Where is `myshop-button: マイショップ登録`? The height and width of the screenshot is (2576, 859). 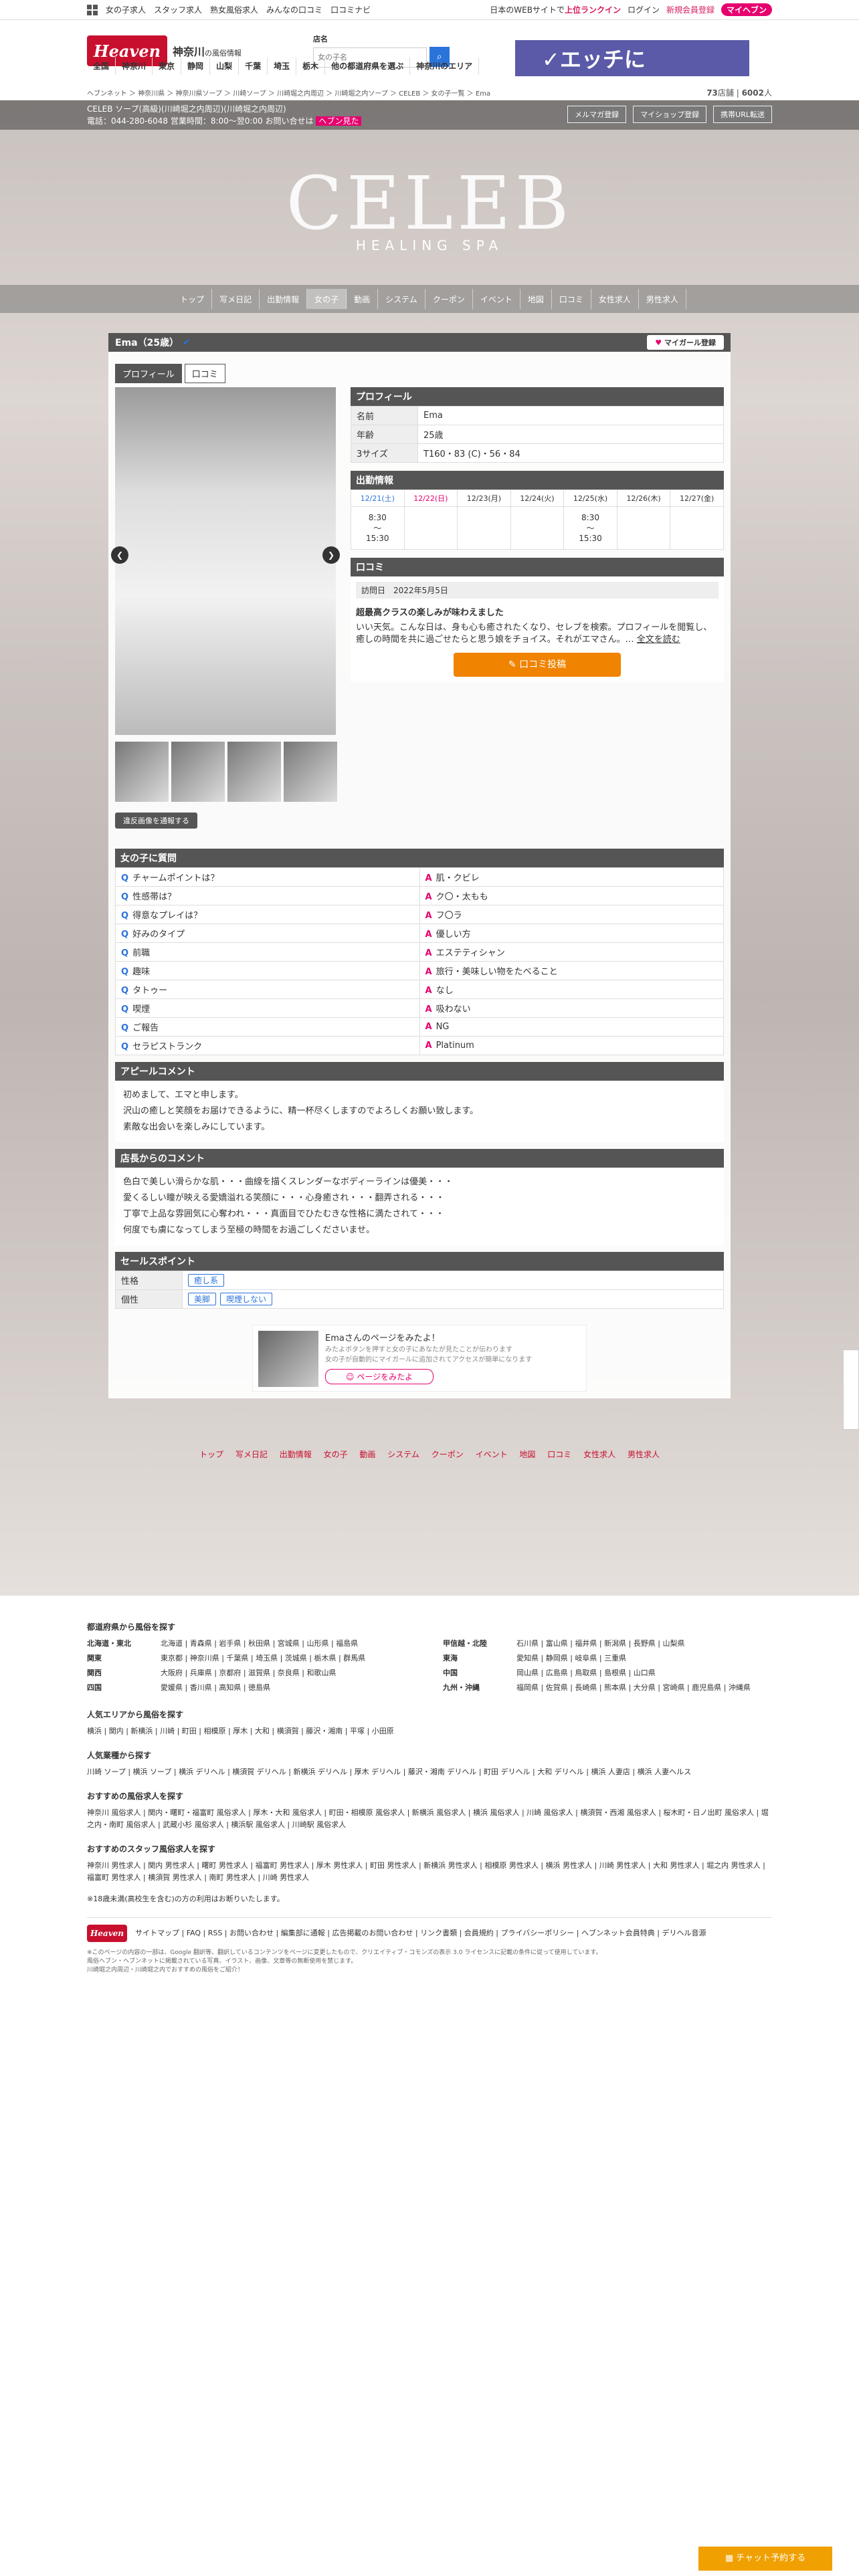
myshop-button: マイショップ登録 is located at coordinates (670, 115).